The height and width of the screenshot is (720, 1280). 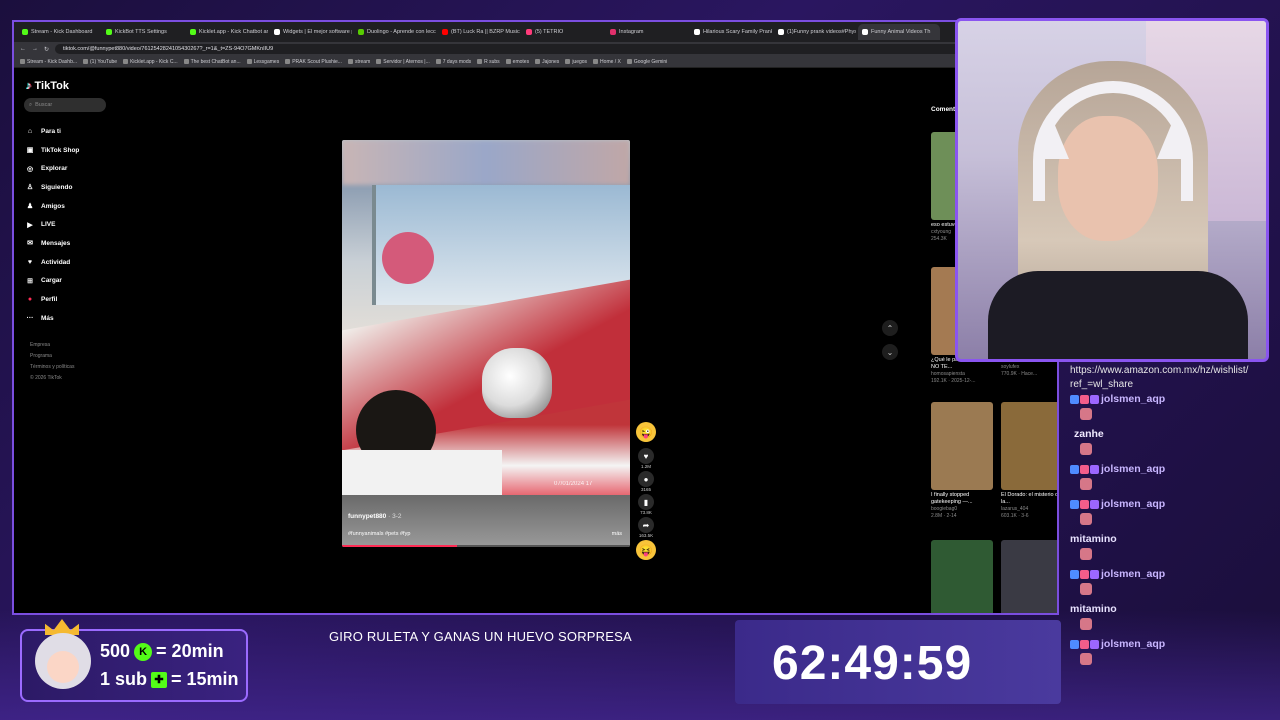 I want to click on browser-tab: KickBot TTS Settings, so click(x=143, y=32).